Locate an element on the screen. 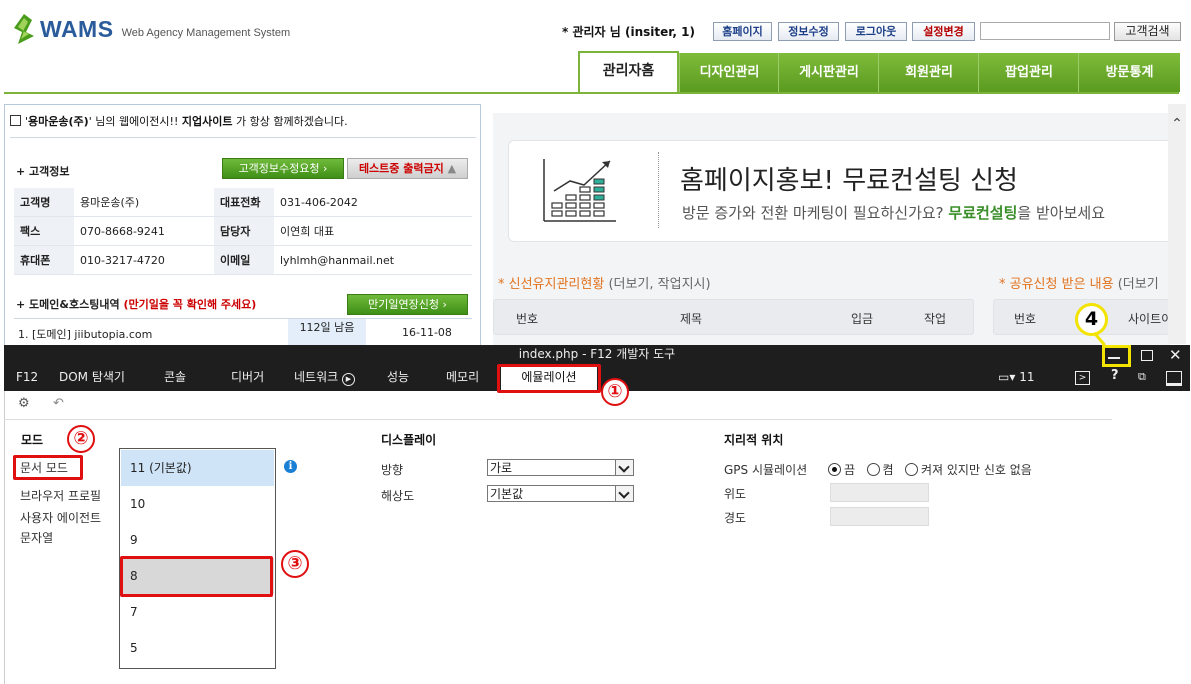 This screenshot has width=1191, height=684. scroll-up-icon: ⌃ is located at coordinates (1177, 125).